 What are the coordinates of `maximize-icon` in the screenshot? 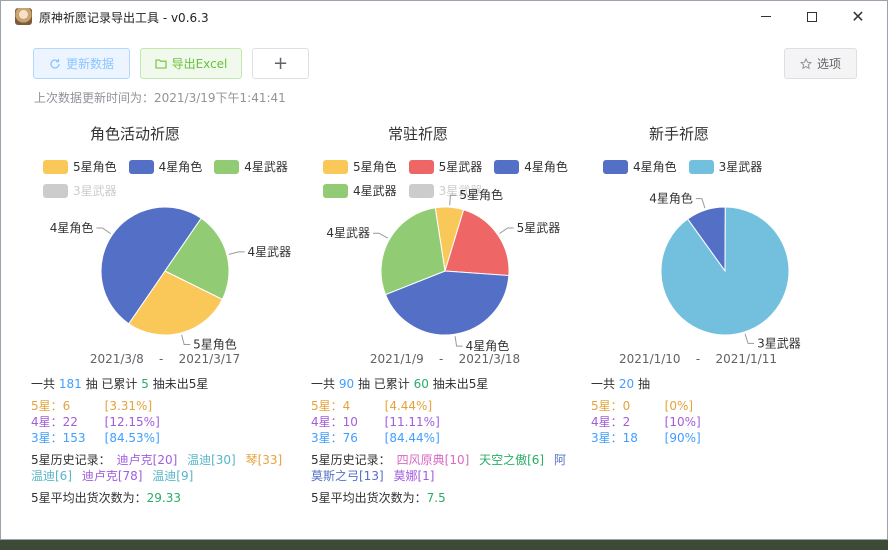 It's located at (812, 16).